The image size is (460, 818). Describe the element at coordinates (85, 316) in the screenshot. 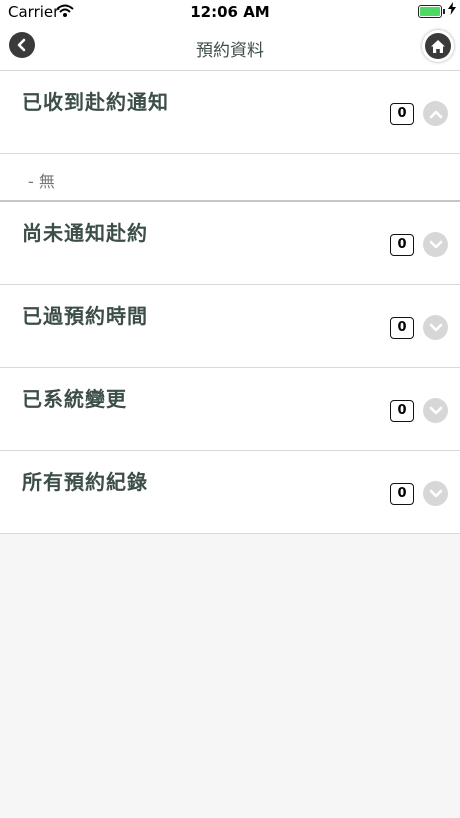

I see `section-title: 已過預約時間` at that location.